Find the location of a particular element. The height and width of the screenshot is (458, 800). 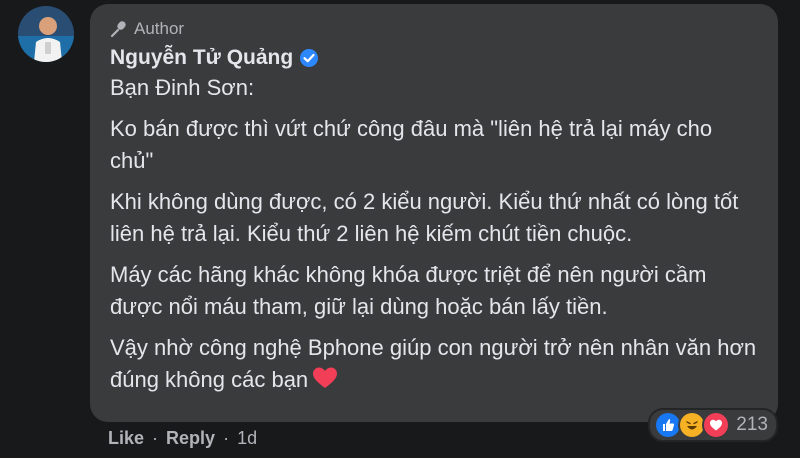

reaction-count: 213 is located at coordinates (752, 424).